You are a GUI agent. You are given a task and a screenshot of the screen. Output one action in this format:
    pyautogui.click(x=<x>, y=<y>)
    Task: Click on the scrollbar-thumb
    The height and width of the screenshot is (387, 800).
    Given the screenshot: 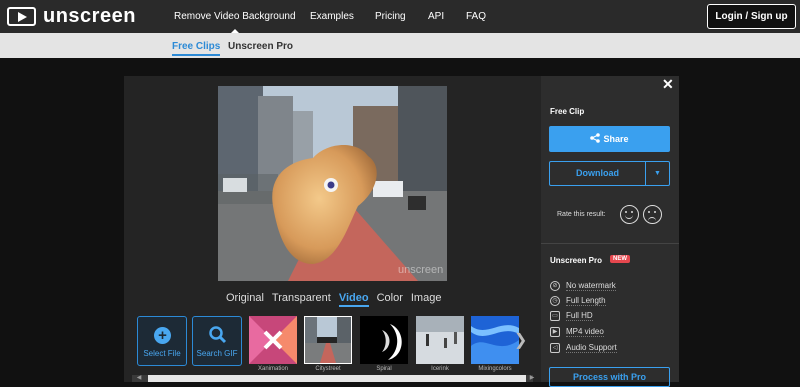 What is the action you would take?
    pyautogui.click(x=337, y=378)
    